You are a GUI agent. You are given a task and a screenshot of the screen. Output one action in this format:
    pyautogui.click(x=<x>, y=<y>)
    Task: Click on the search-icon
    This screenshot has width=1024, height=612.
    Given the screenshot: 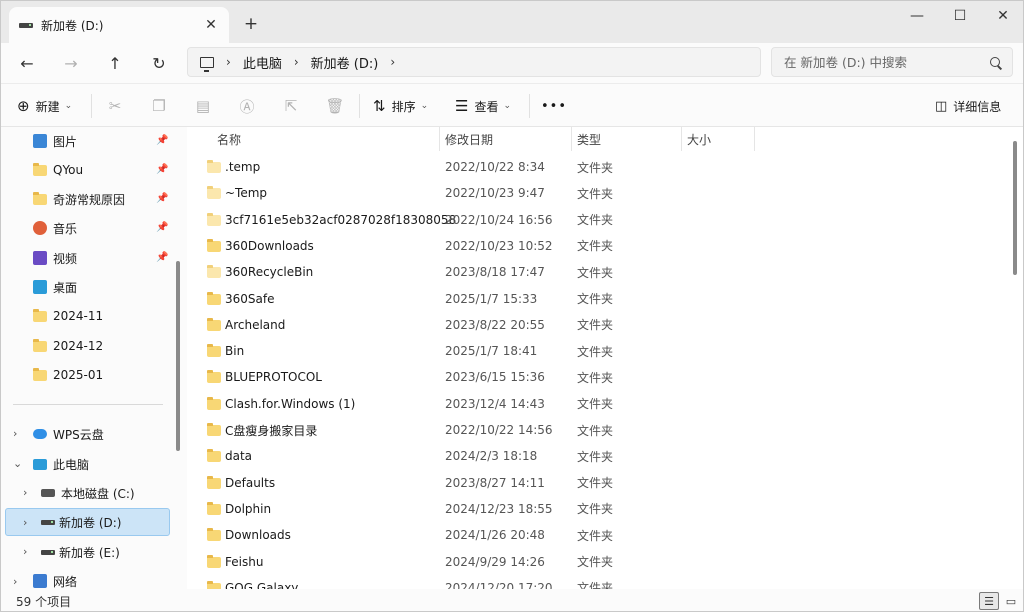 What is the action you would take?
    pyautogui.click(x=995, y=62)
    